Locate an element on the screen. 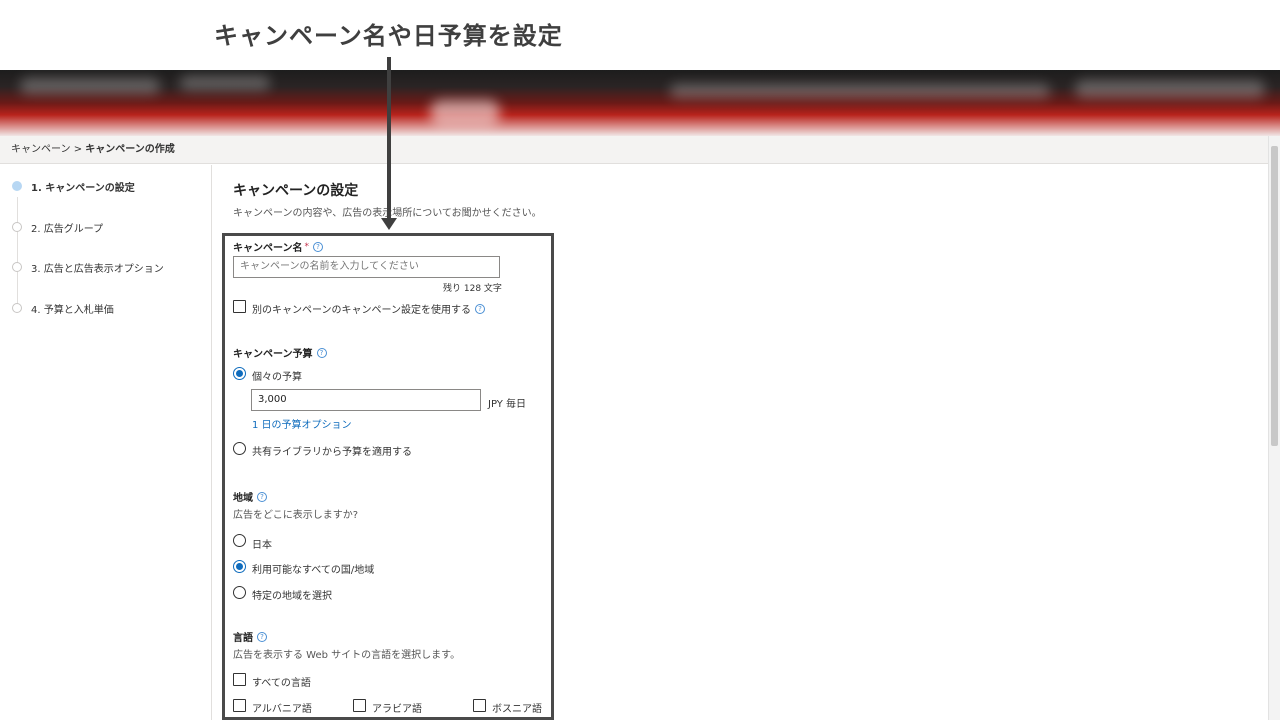 The height and width of the screenshot is (720, 1280). budget-amount-input: 3,000 is located at coordinates (366, 400).